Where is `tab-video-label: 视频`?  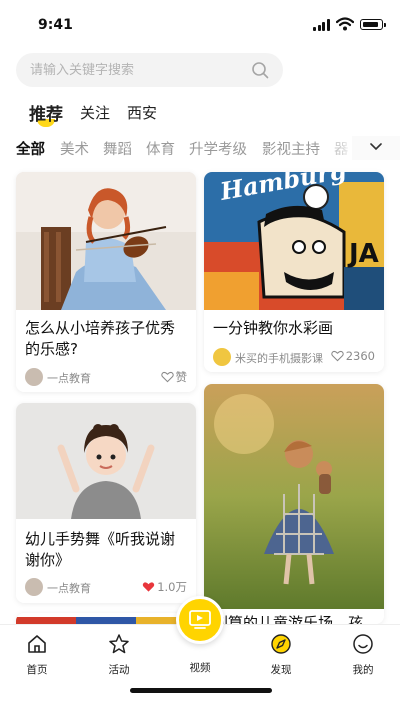
tab-video-label: 视频 is located at coordinates (200, 667).